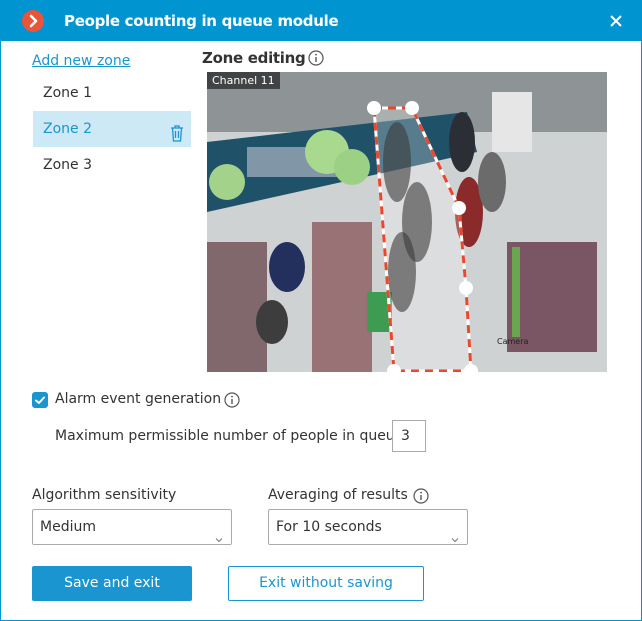 The image size is (642, 621). Describe the element at coordinates (326, 583) in the screenshot. I see `exit-without-saving-button: Exit without saving` at that location.